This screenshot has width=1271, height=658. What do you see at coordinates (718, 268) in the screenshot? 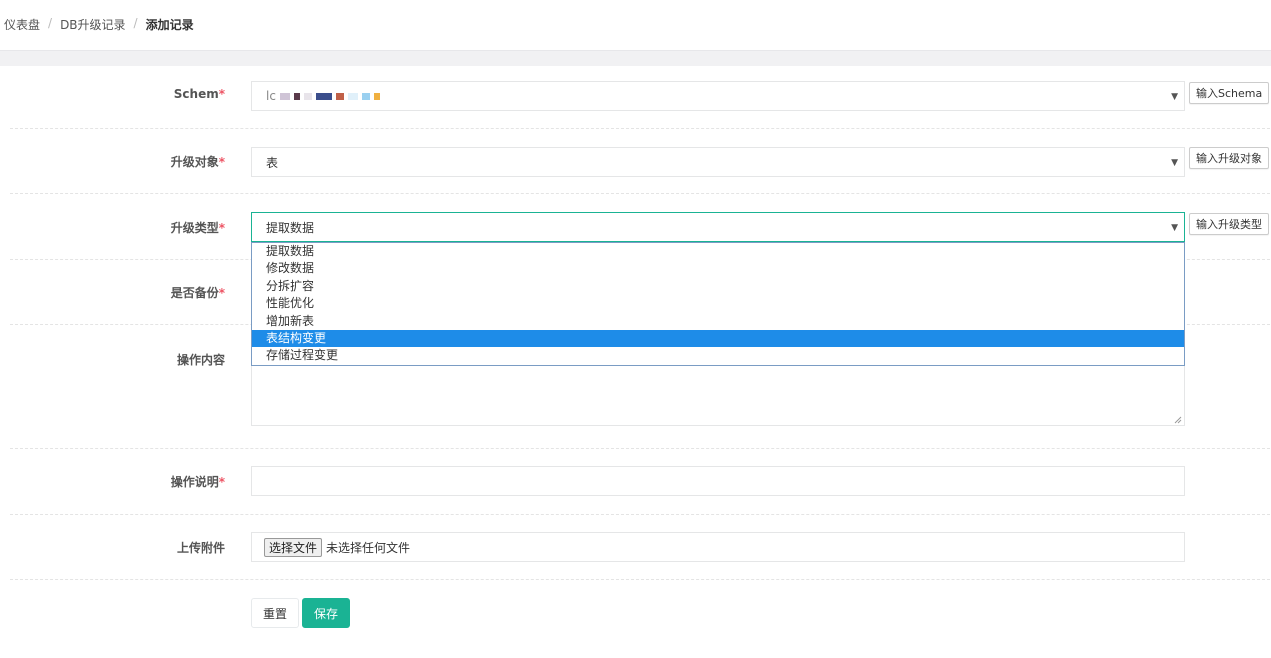
I see `dropdown-option: 修改数据` at bounding box center [718, 268].